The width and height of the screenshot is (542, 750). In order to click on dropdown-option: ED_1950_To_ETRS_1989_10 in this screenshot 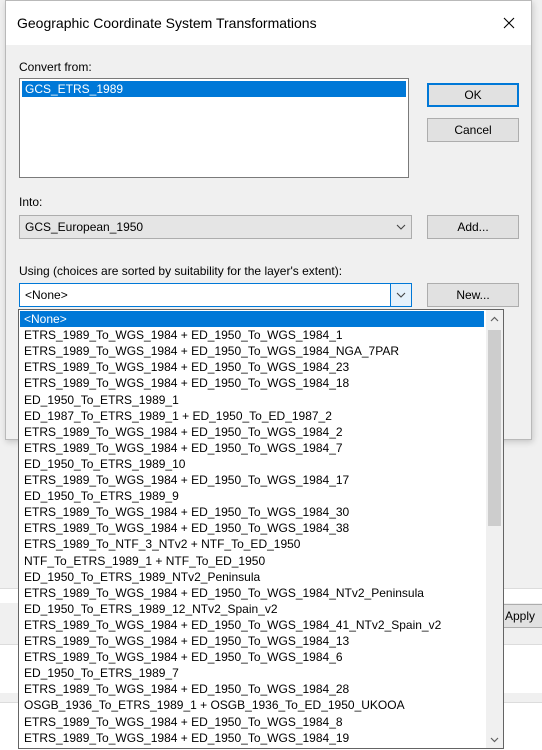, I will do `click(252, 464)`.